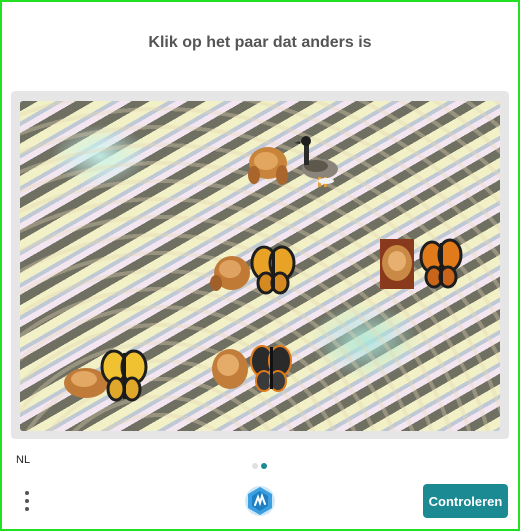 The height and width of the screenshot is (531, 520). I want to click on submit-button: Controleren, so click(465, 501).